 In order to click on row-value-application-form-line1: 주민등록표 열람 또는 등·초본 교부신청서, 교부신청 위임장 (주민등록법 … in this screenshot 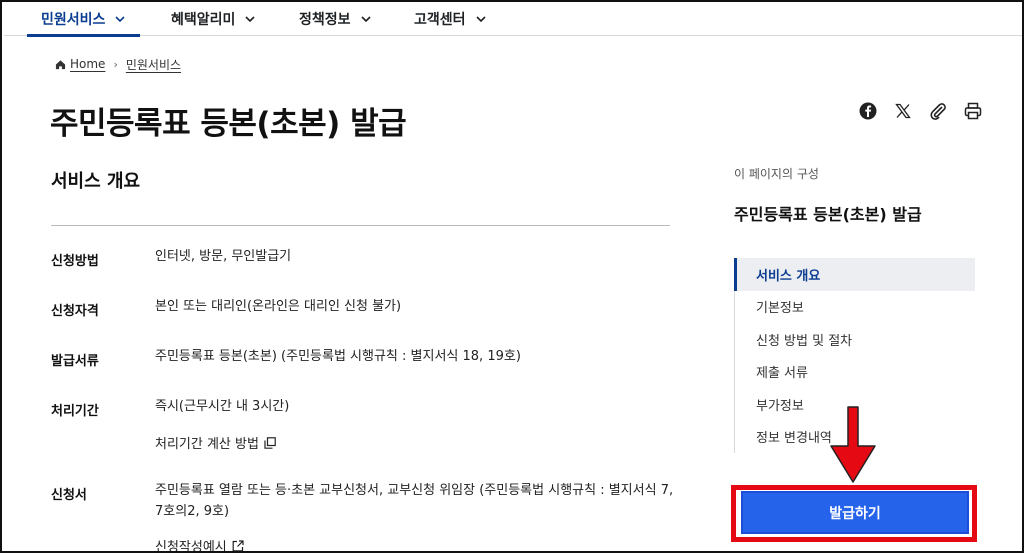, I will do `click(414, 490)`.